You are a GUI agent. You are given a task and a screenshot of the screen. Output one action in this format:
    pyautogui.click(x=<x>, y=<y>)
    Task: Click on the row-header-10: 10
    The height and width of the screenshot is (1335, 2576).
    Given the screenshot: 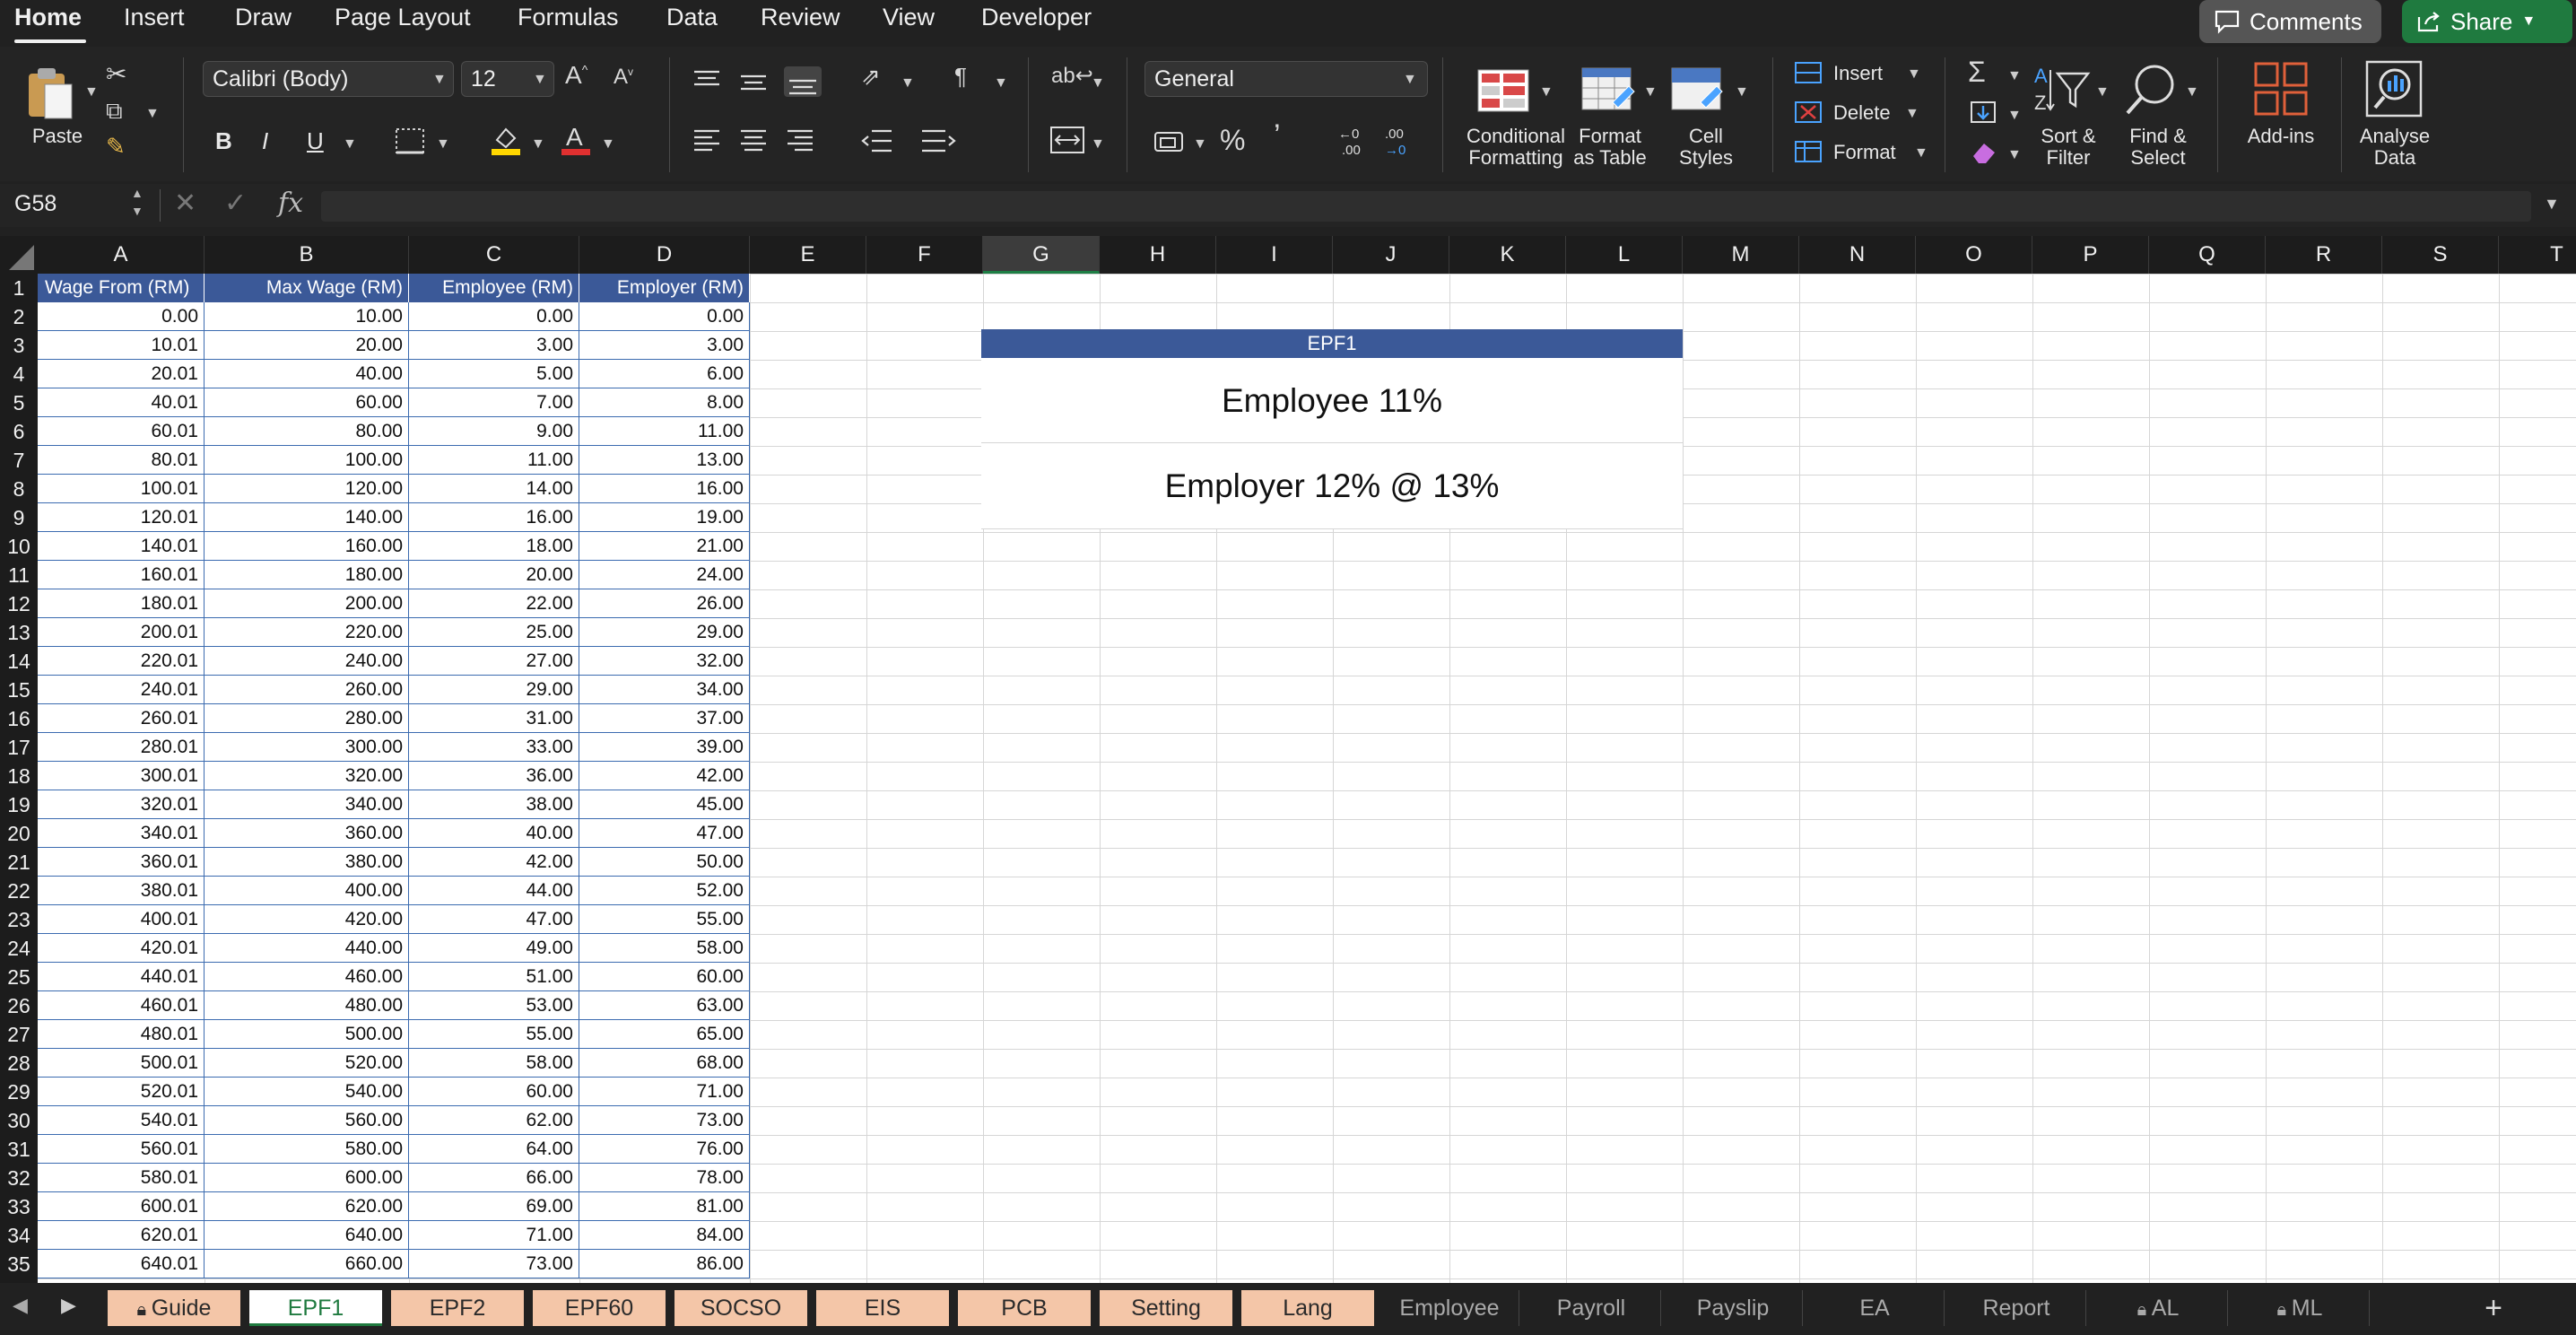 What is the action you would take?
    pyautogui.click(x=19, y=546)
    